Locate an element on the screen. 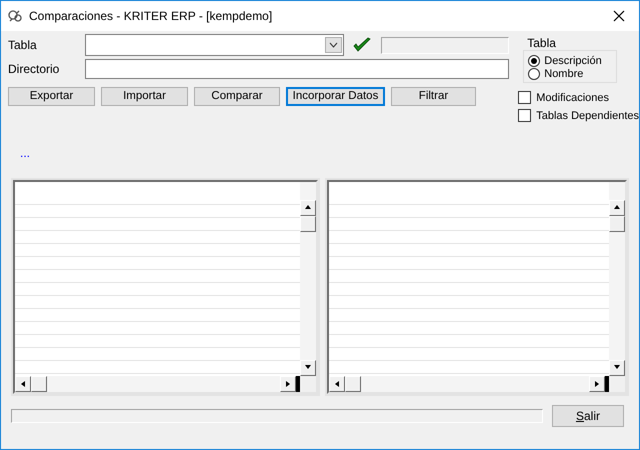 The image size is (640, 450). action-button: Importar is located at coordinates (144, 96).